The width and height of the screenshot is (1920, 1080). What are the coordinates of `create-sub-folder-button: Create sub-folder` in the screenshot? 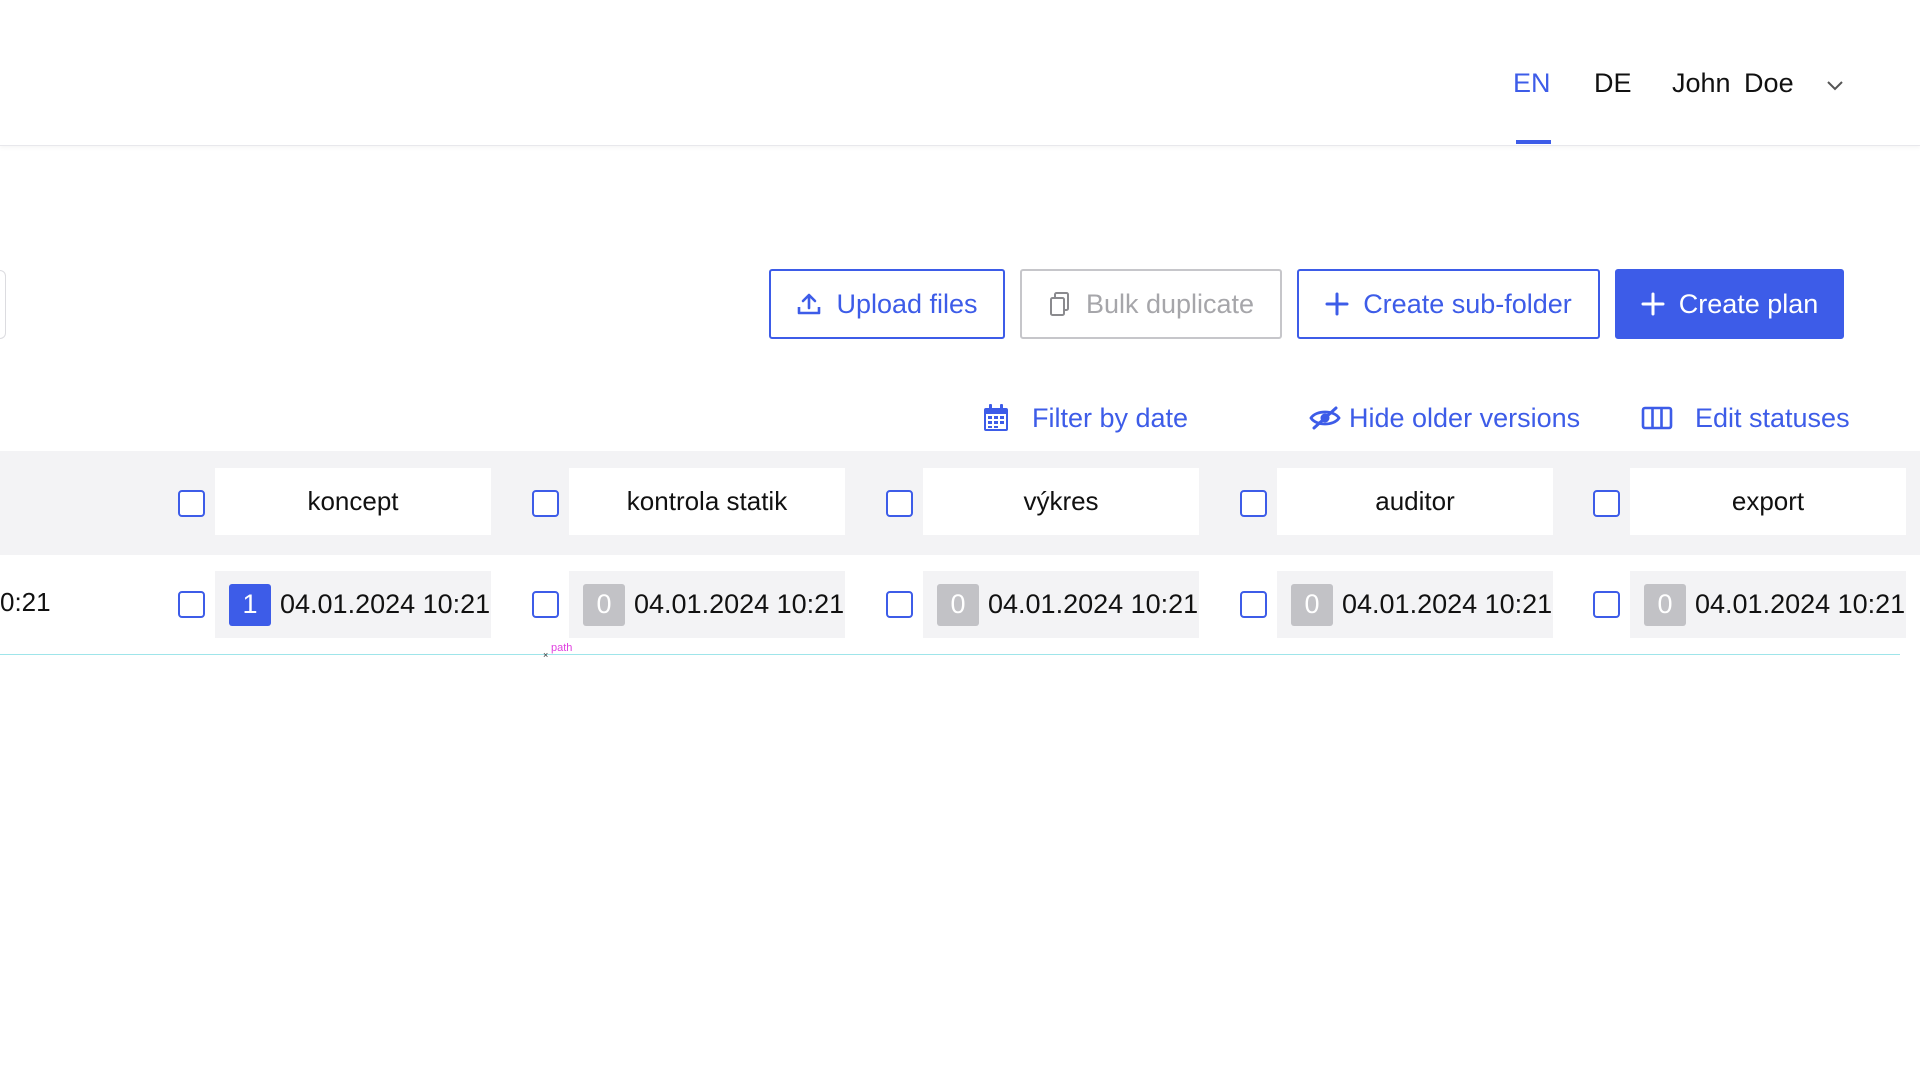 It's located at (1448, 304).